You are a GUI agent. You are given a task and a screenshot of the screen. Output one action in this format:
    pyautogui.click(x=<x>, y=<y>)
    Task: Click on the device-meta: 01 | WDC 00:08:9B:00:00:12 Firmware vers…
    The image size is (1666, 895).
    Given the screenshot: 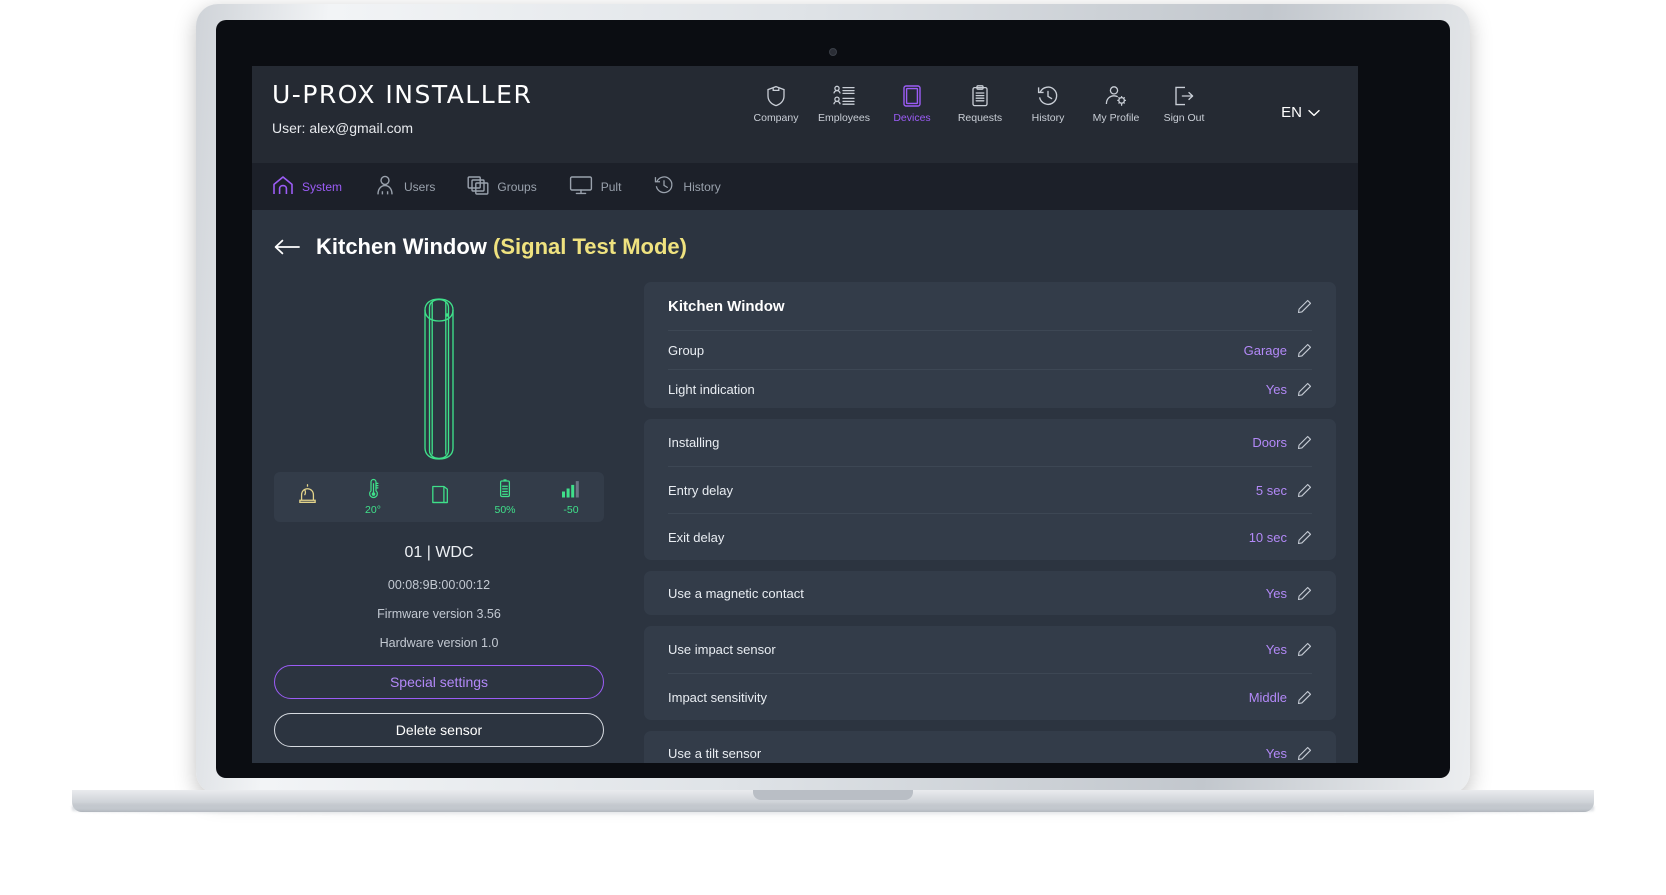 What is the action you would take?
    pyautogui.click(x=439, y=597)
    